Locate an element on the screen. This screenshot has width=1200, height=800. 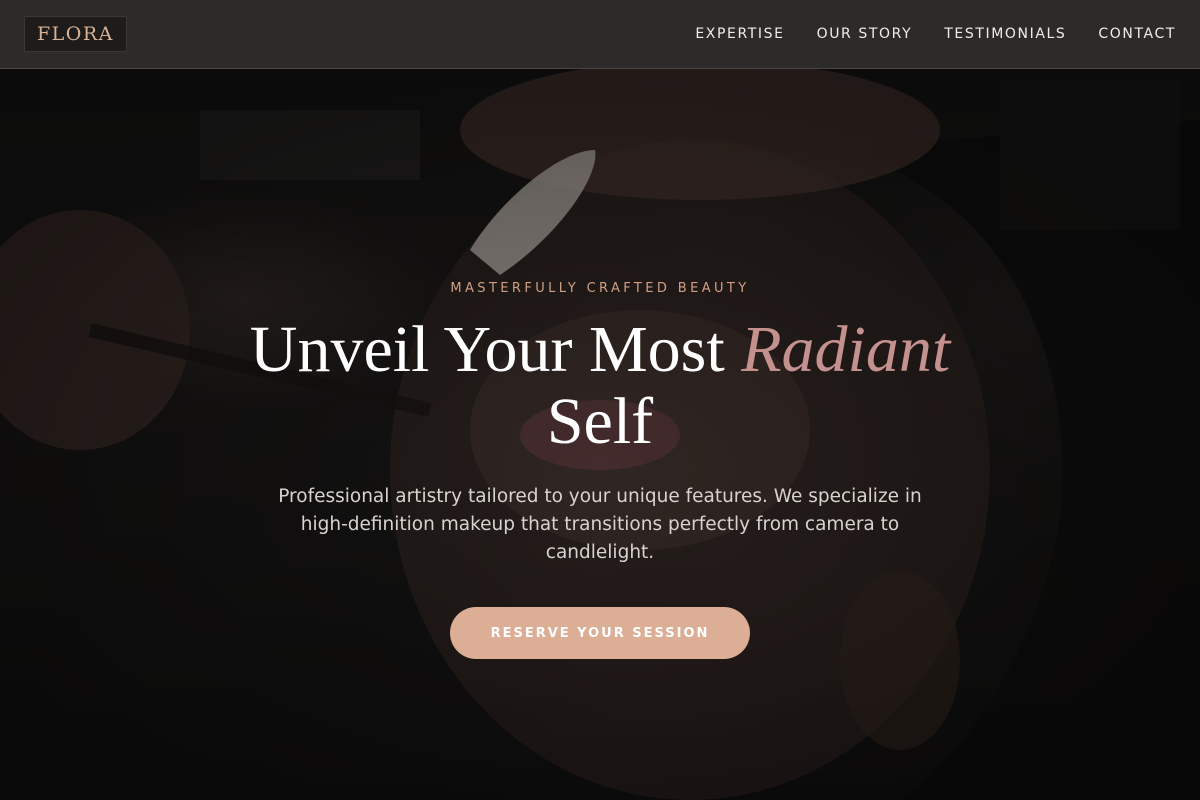
hero-title-highlight: Radiant is located at coordinates (846, 349).